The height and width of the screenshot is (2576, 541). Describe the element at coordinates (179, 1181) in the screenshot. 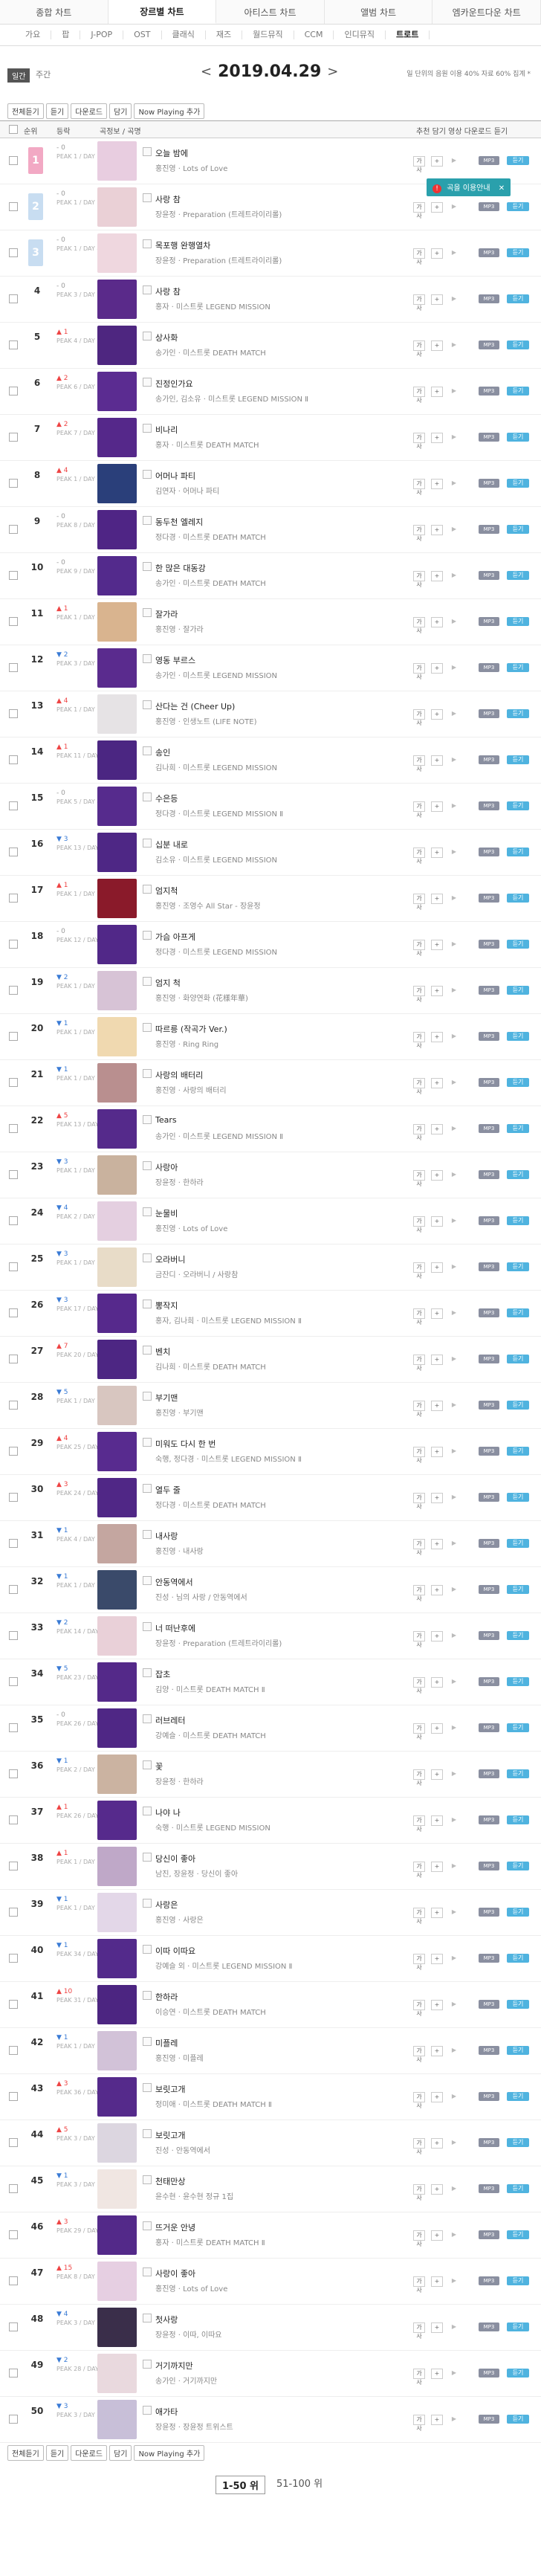

I see `song-artist: 장윤정 · 한하라` at that location.